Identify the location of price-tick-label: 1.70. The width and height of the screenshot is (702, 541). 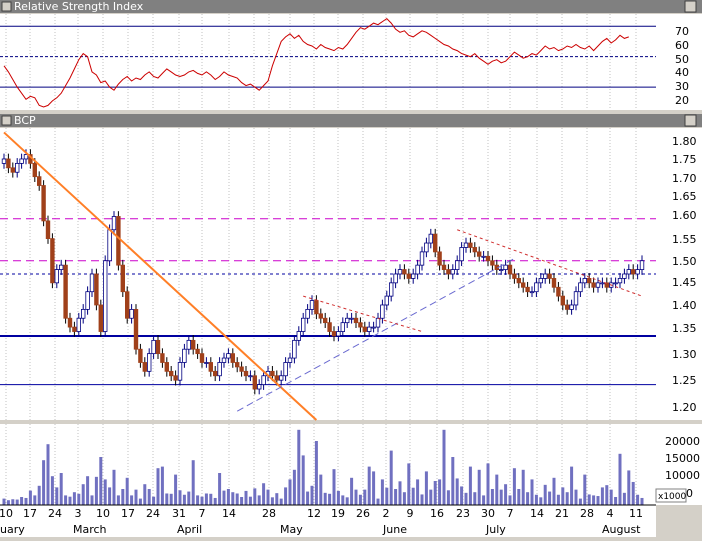
(684, 178).